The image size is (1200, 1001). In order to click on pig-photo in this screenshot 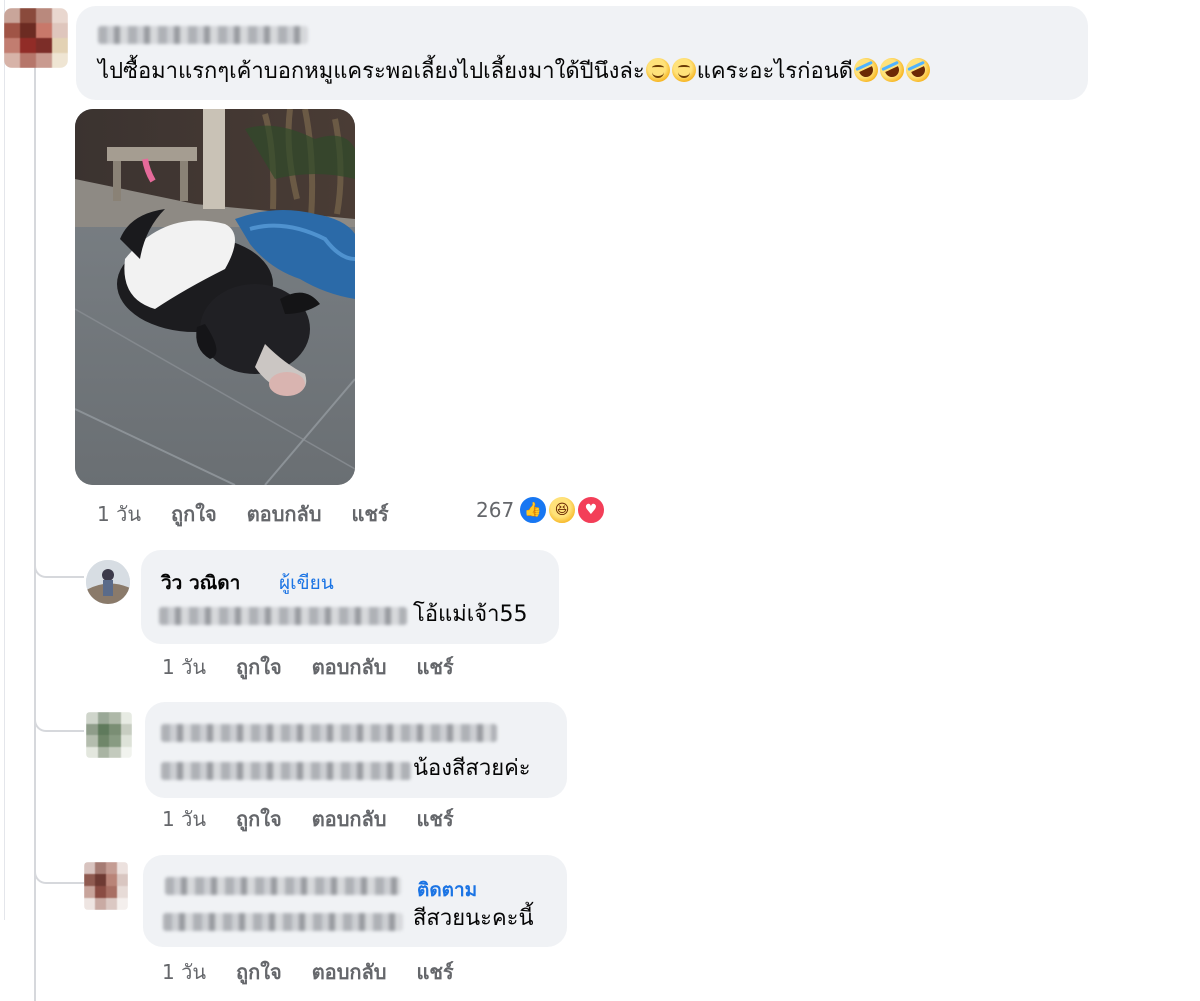, I will do `click(215, 297)`.